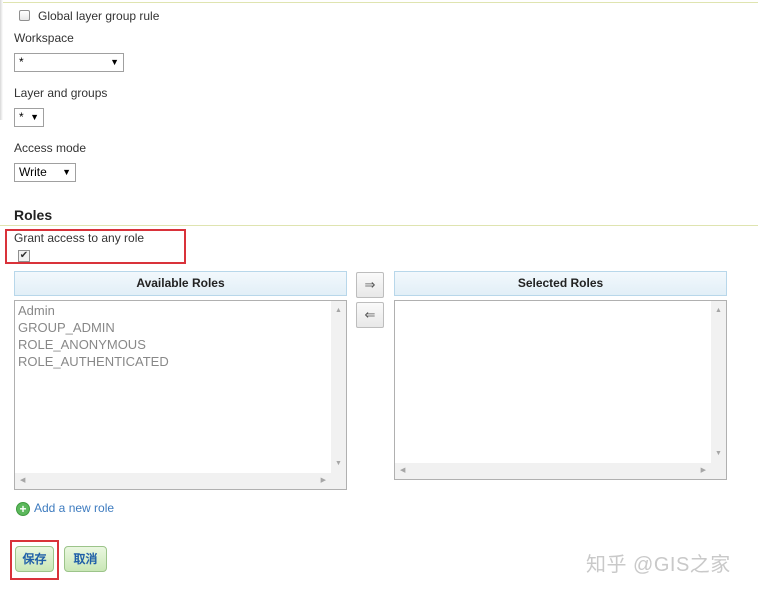 This screenshot has height=591, width=758. What do you see at coordinates (33, 215) in the screenshot?
I see `roles-heading: Roles` at bounding box center [33, 215].